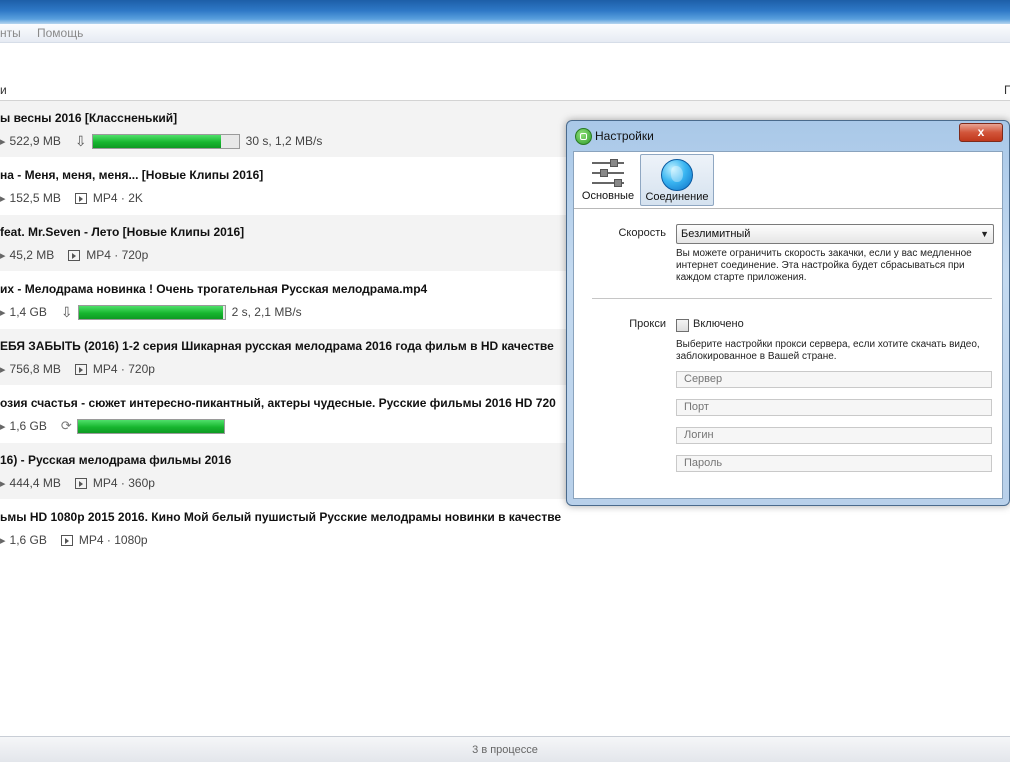 The height and width of the screenshot is (762, 1010). I want to click on tab-connection: Соединение, so click(677, 180).